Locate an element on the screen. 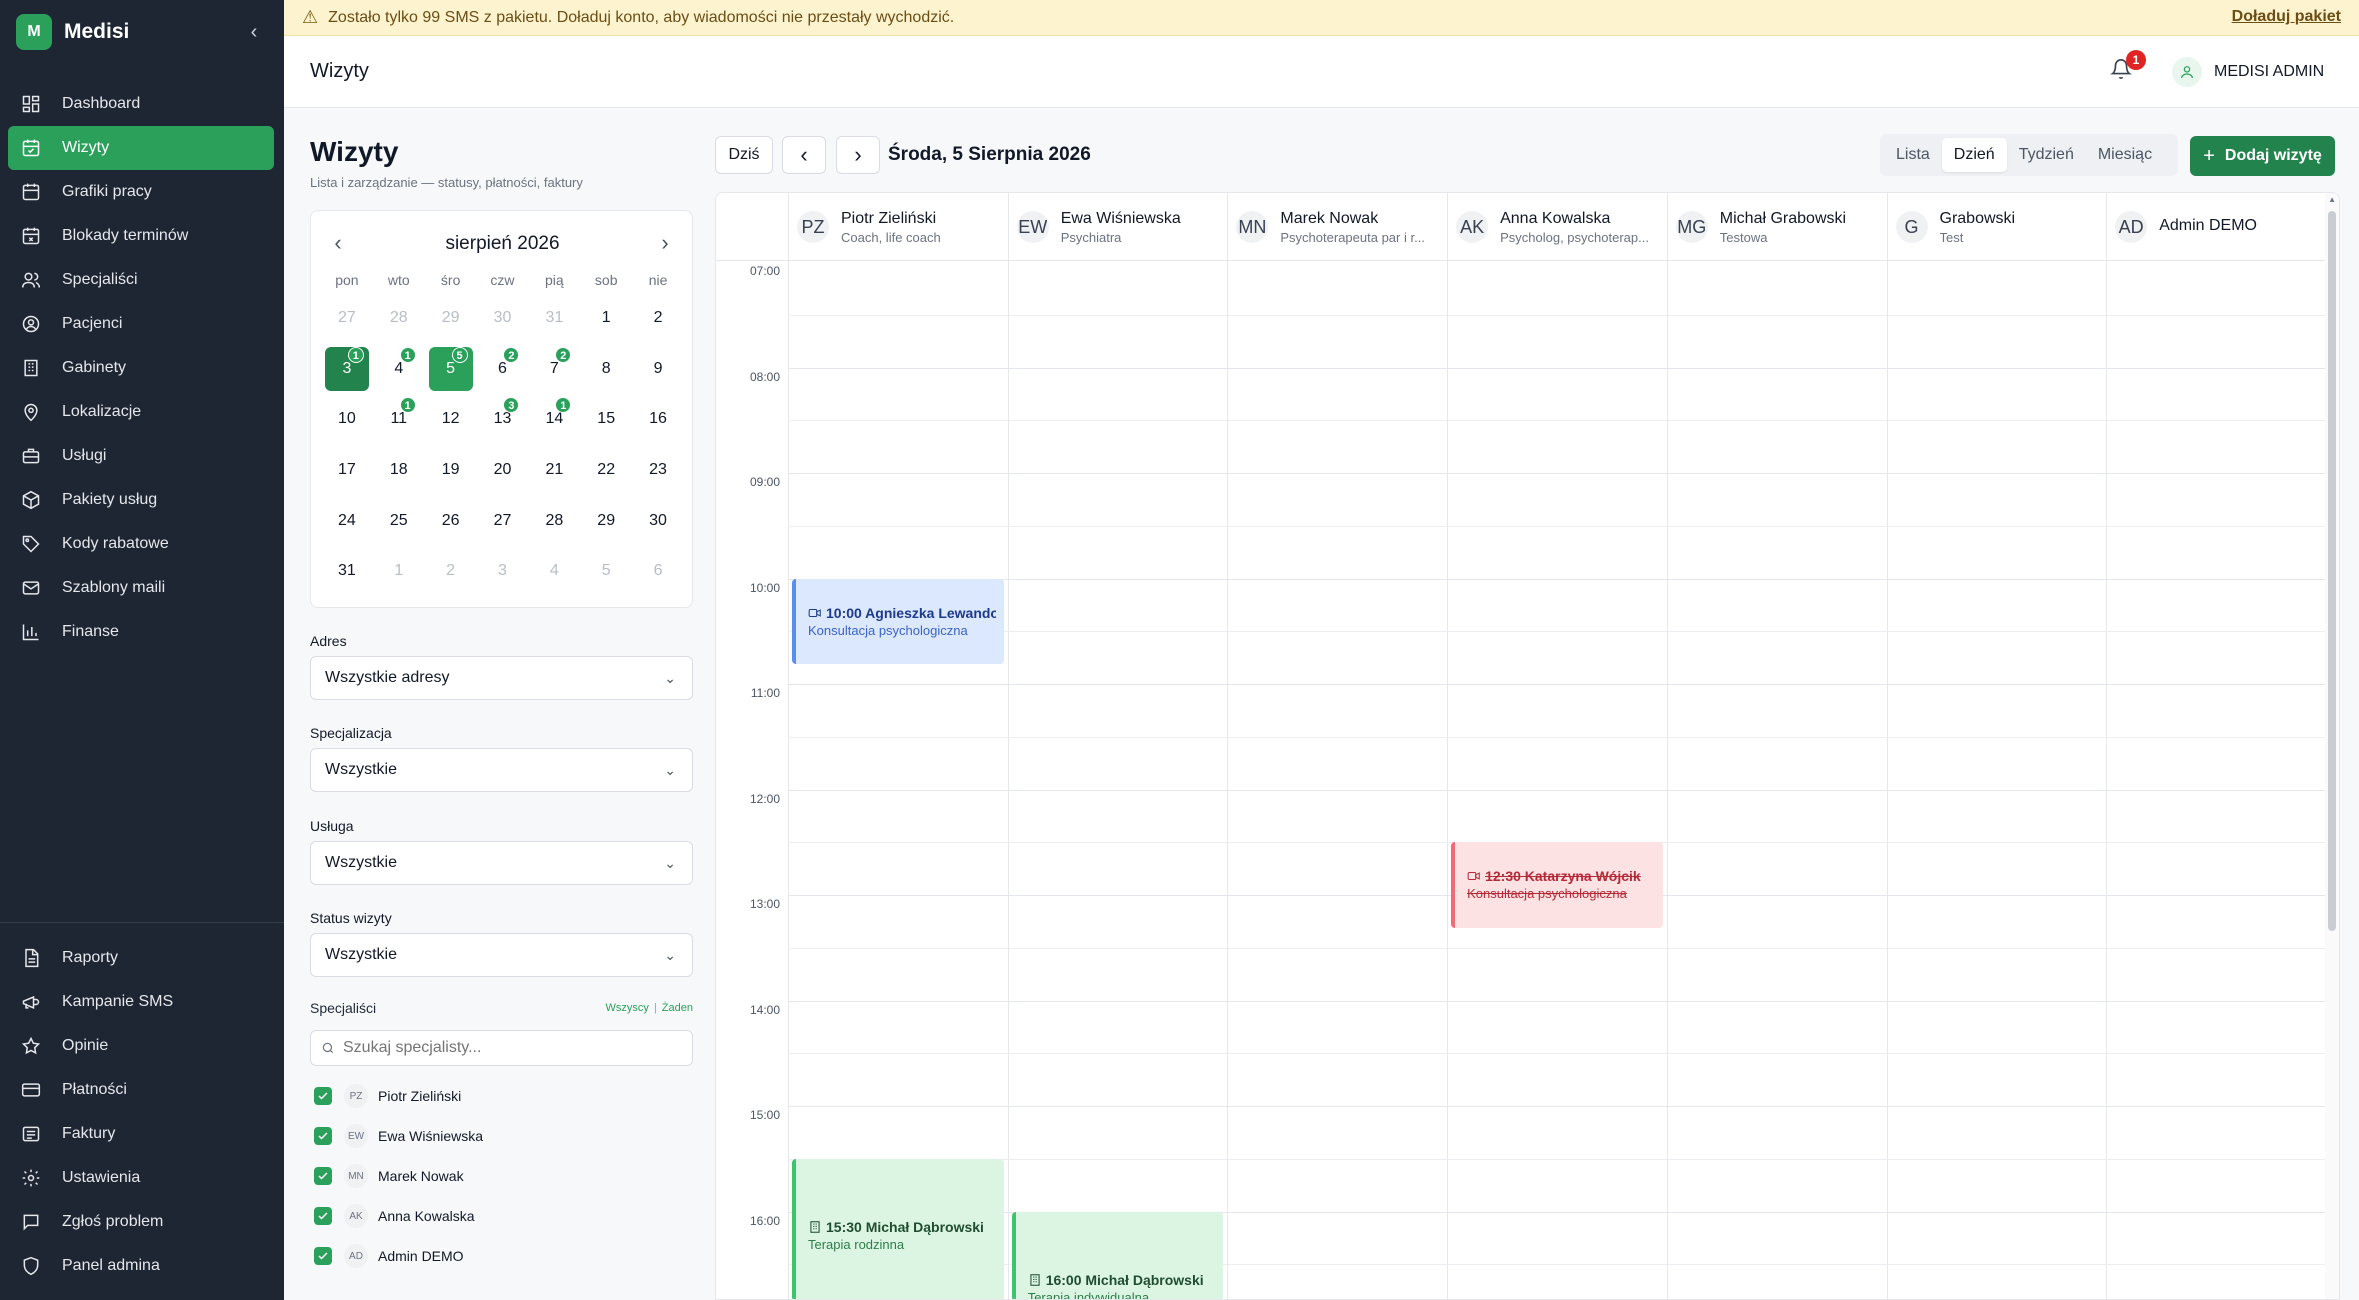 This screenshot has width=2359, height=1300. mini-calendar-day: 21 is located at coordinates (554, 470).